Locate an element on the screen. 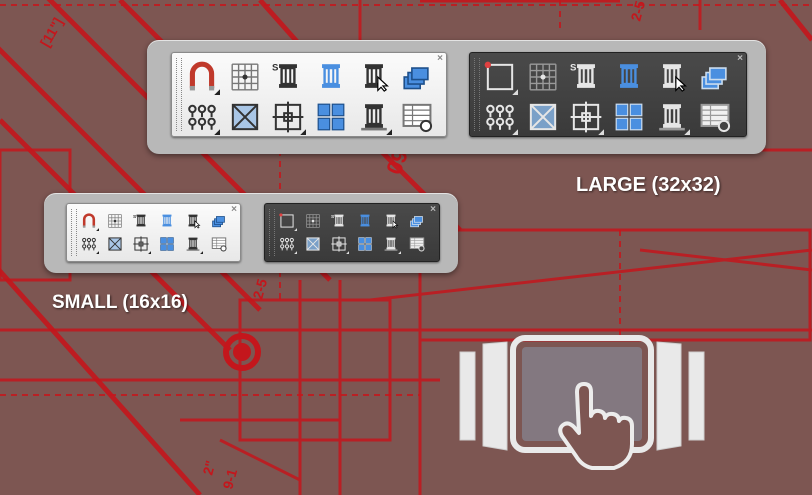 Image resolution: width=812 pixels, height=495 pixels. large-light-icon-set: S is located at coordinates (310, 98).